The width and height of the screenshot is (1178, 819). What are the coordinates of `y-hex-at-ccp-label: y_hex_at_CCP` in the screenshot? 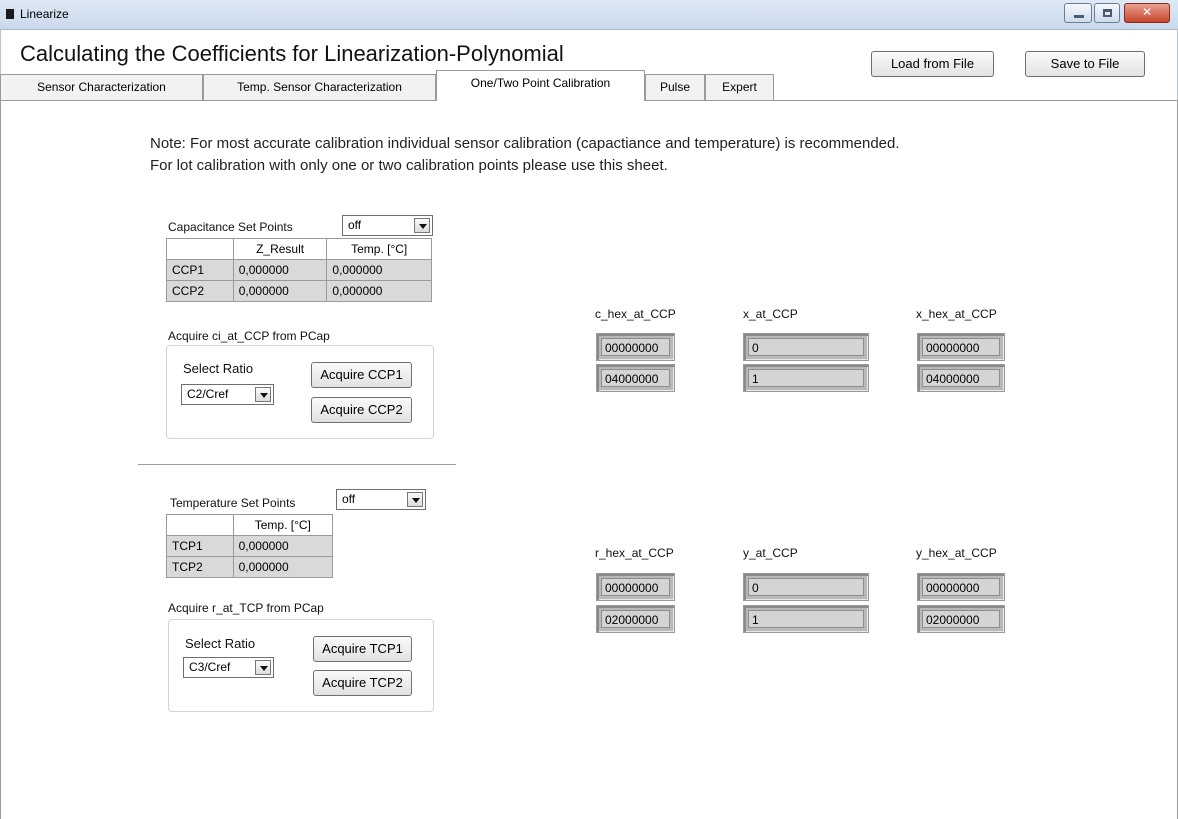 It's located at (956, 553).